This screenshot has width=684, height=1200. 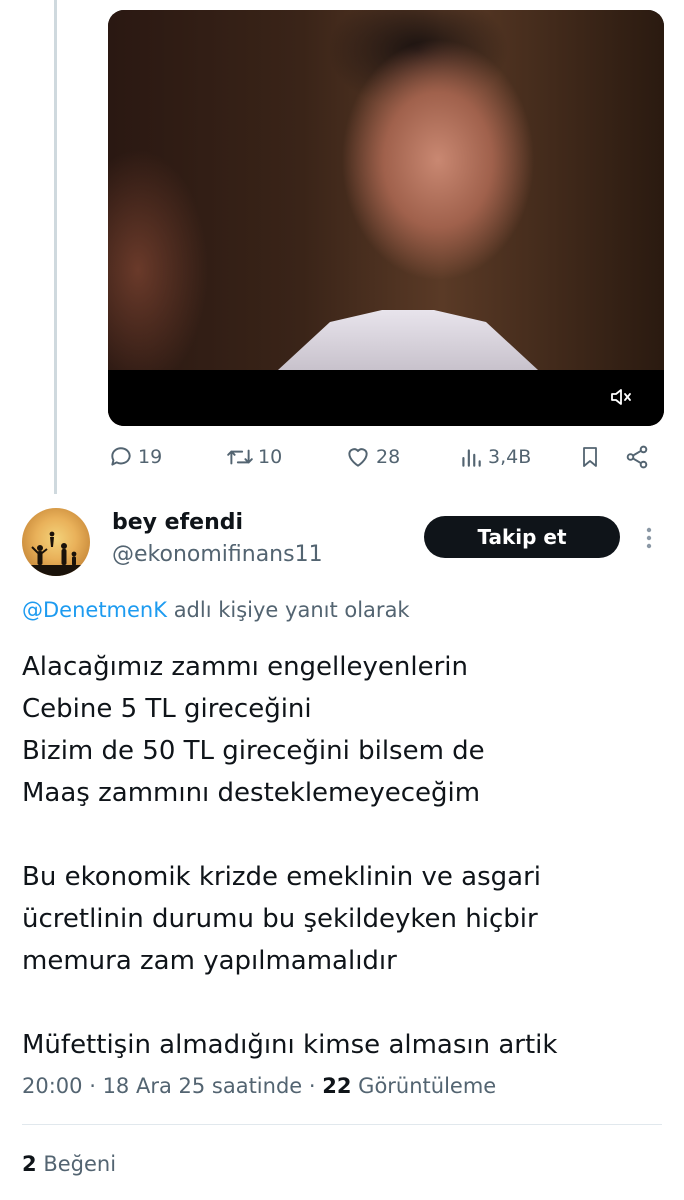 What do you see at coordinates (217, 554) in the screenshot?
I see `author-handle: @ekonomifinans11` at bounding box center [217, 554].